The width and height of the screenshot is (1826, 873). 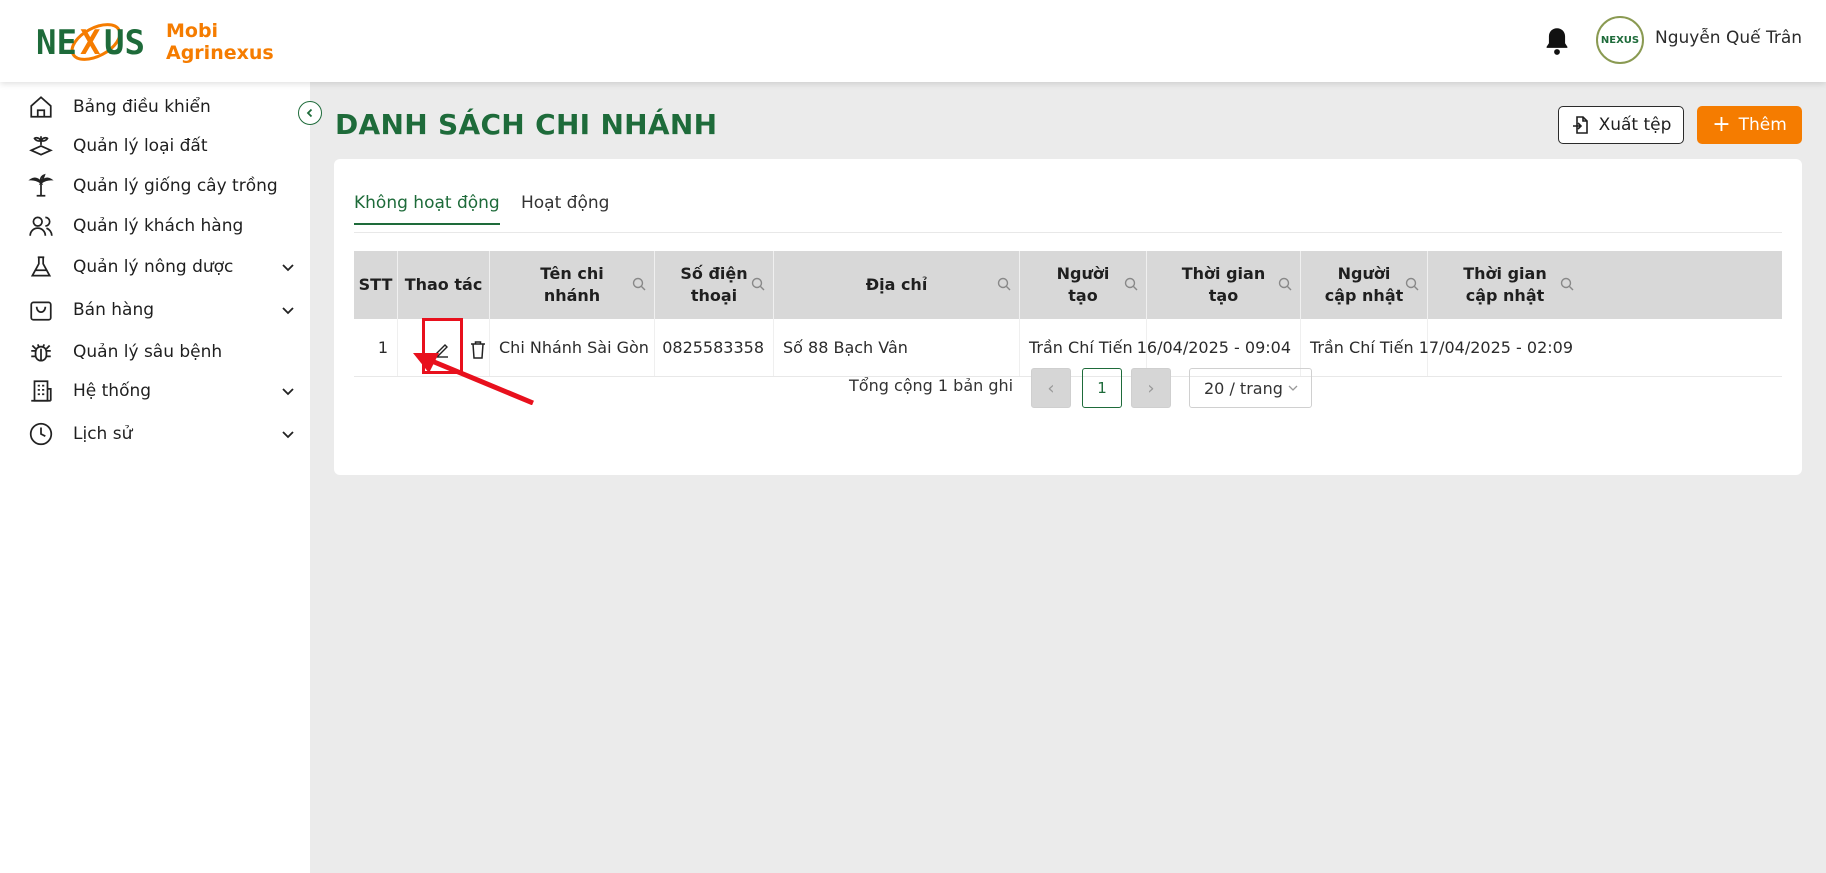 I want to click on column-header-label: Số điện thoại, so click(x=714, y=284).